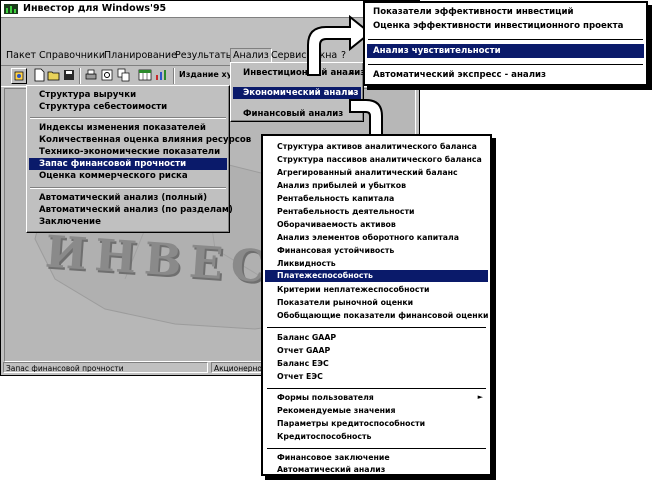 The height and width of the screenshot is (480, 654). What do you see at coordinates (345, 211) in the screenshot?
I see `menu-item-activity-profitability: Рентабельность деятельности` at bounding box center [345, 211].